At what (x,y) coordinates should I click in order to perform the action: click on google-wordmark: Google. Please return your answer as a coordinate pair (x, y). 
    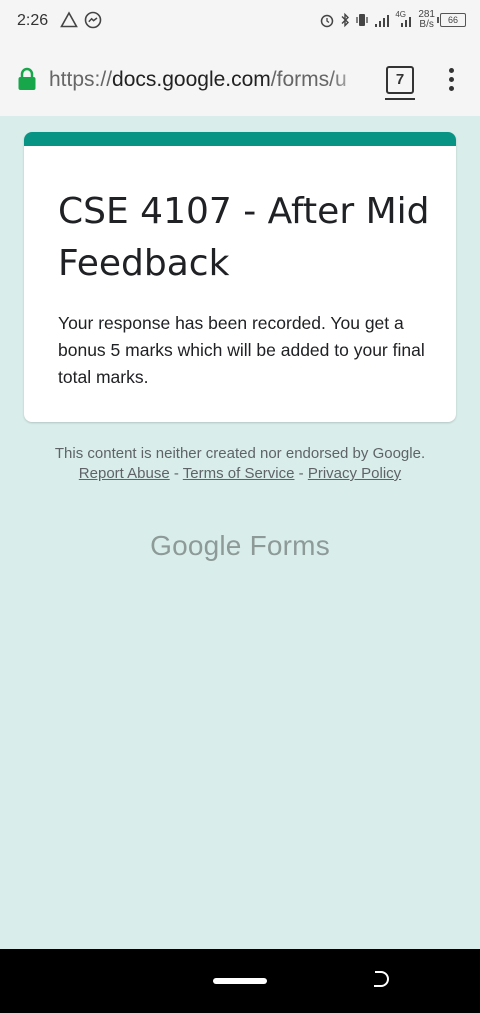
    Looking at the image, I should click on (196, 545).